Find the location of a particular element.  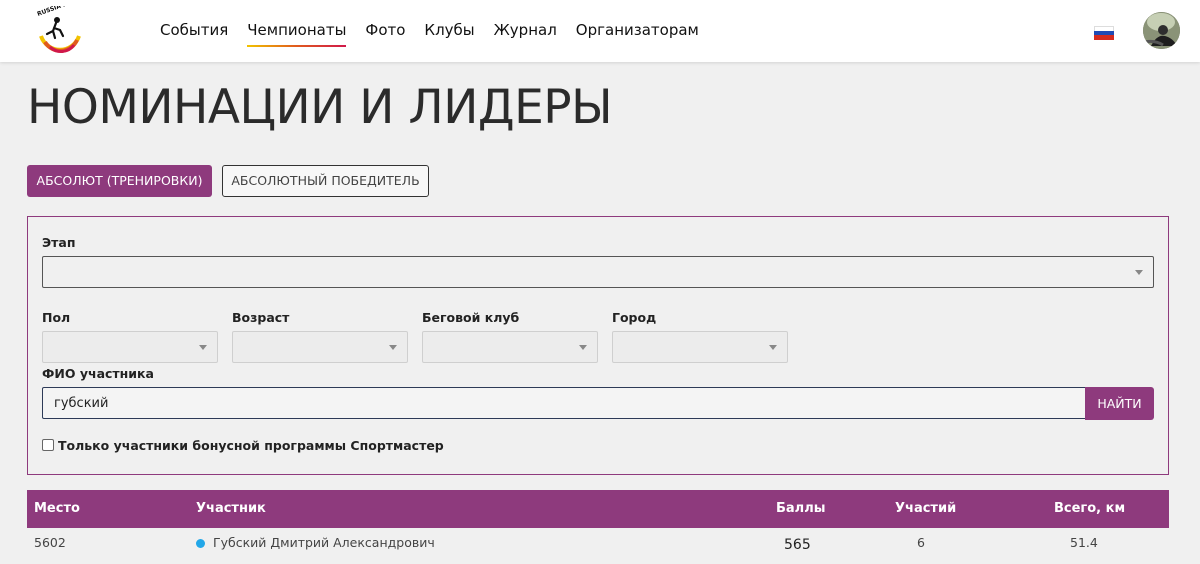

user-avatar is located at coordinates (1161, 30).